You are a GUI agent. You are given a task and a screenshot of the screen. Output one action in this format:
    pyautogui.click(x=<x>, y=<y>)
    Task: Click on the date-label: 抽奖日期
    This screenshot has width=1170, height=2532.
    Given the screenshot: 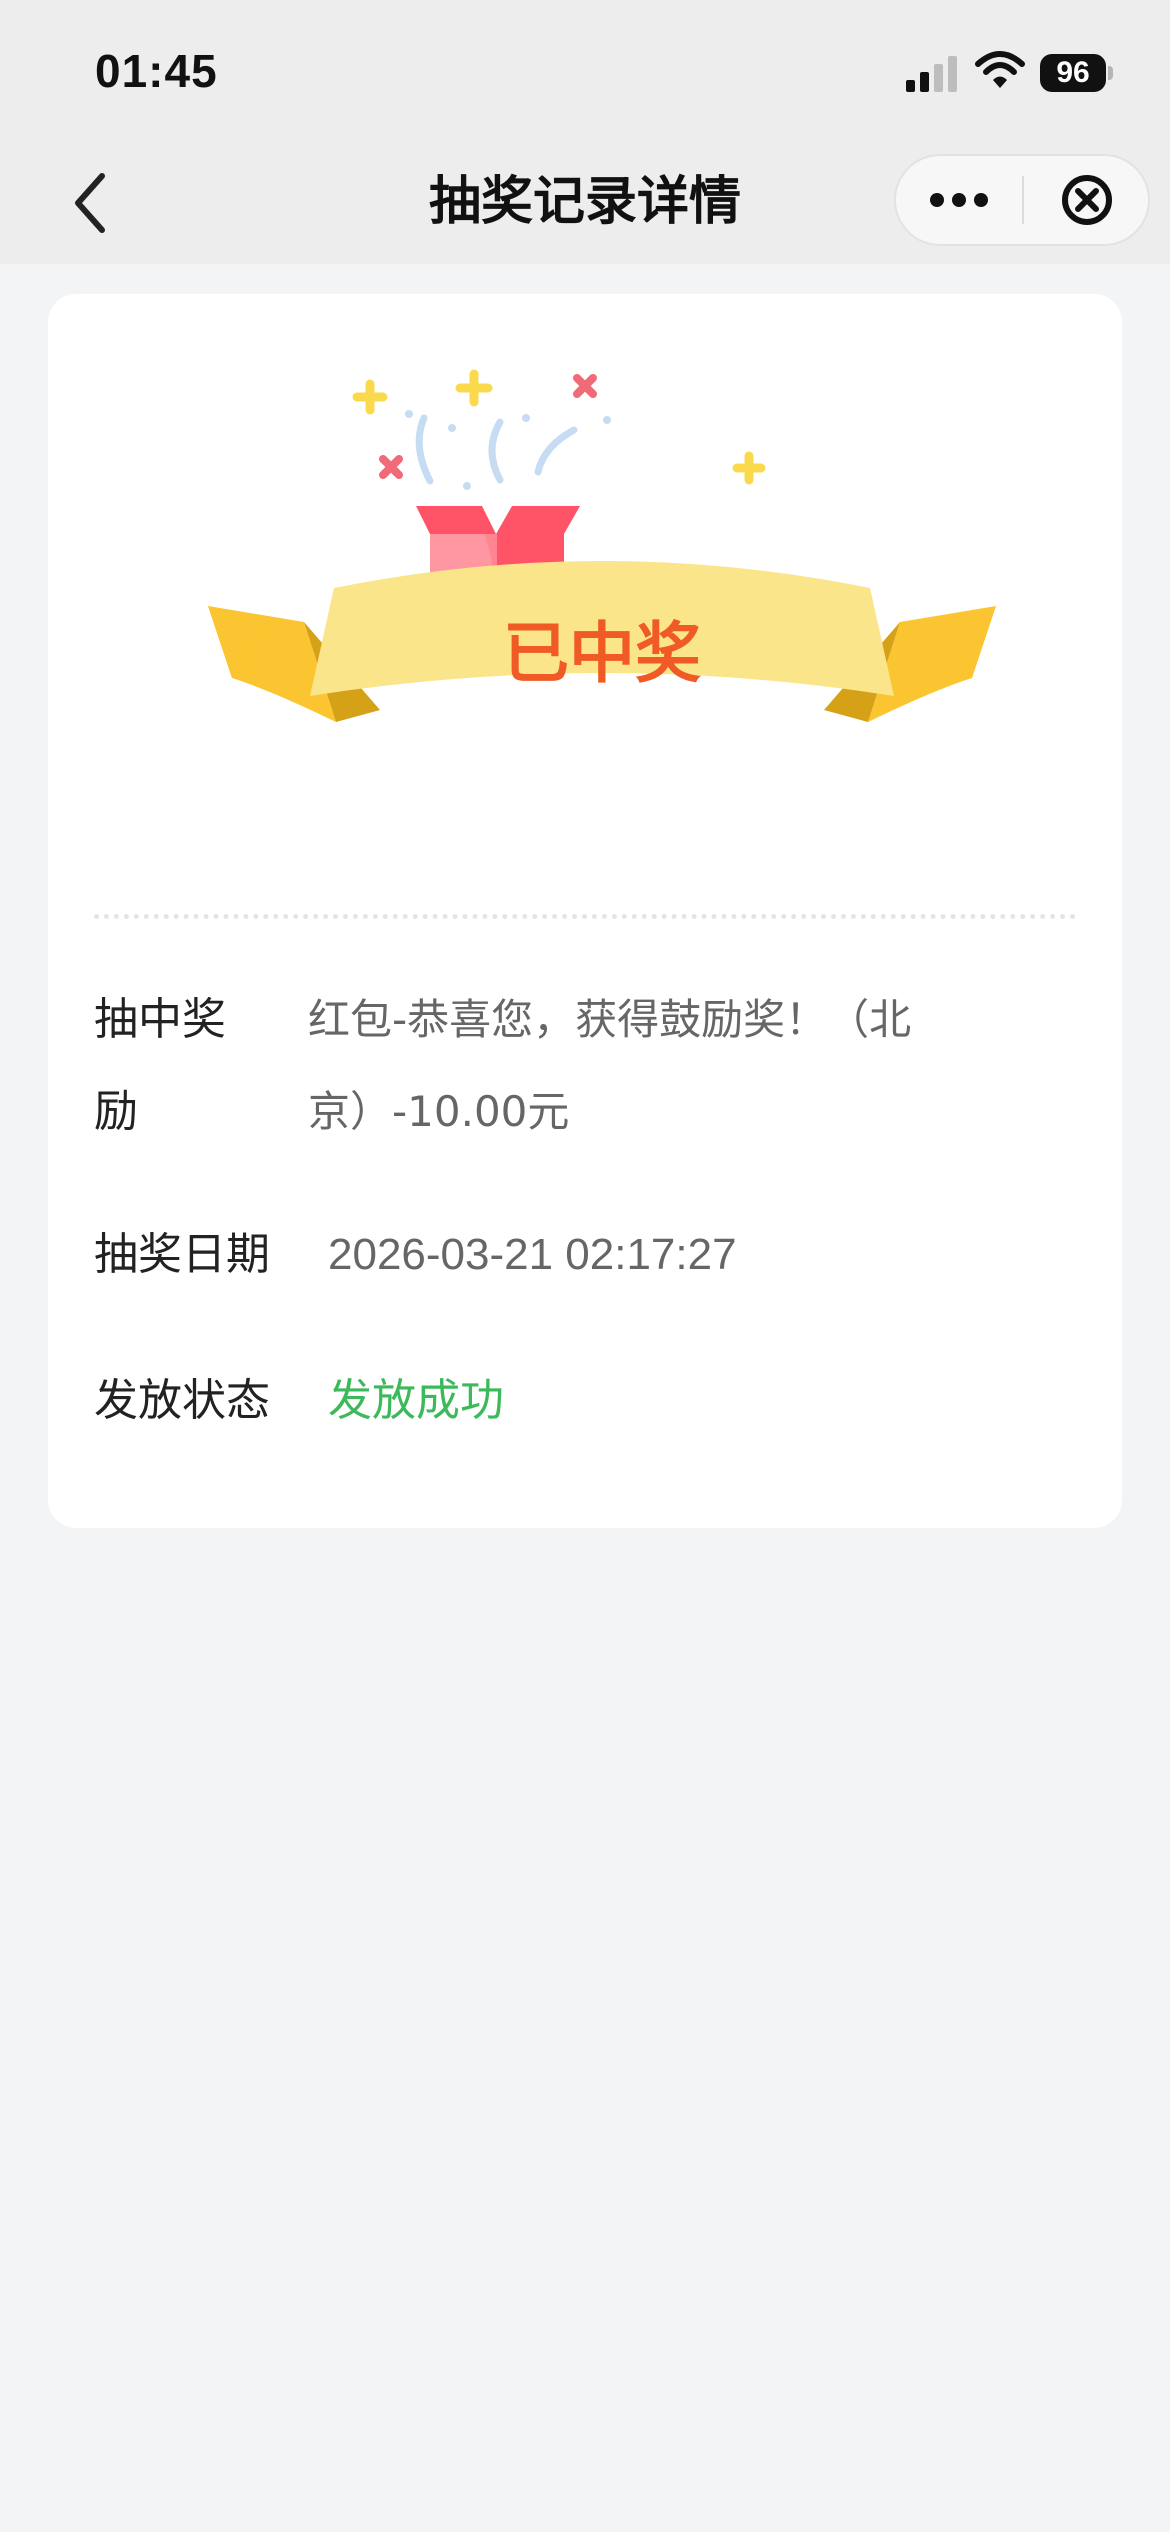 What is the action you would take?
    pyautogui.click(x=182, y=1254)
    